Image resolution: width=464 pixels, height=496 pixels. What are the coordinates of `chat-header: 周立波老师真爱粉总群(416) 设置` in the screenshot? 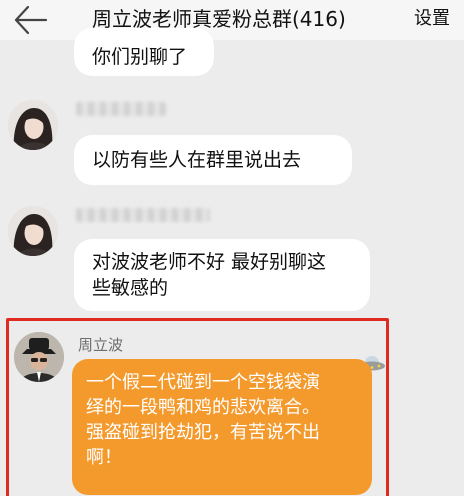 It's located at (232, 20).